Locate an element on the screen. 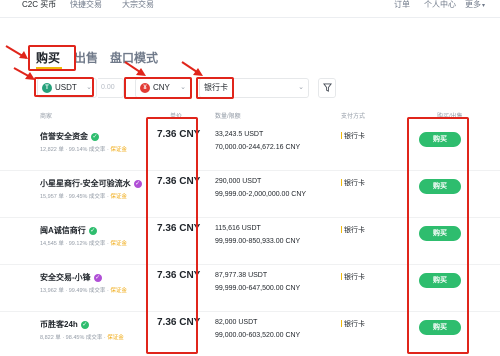 Image resolution: width=500 pixels, height=356 pixels. available-amount: 115,616 USDT is located at coordinates (238, 228).